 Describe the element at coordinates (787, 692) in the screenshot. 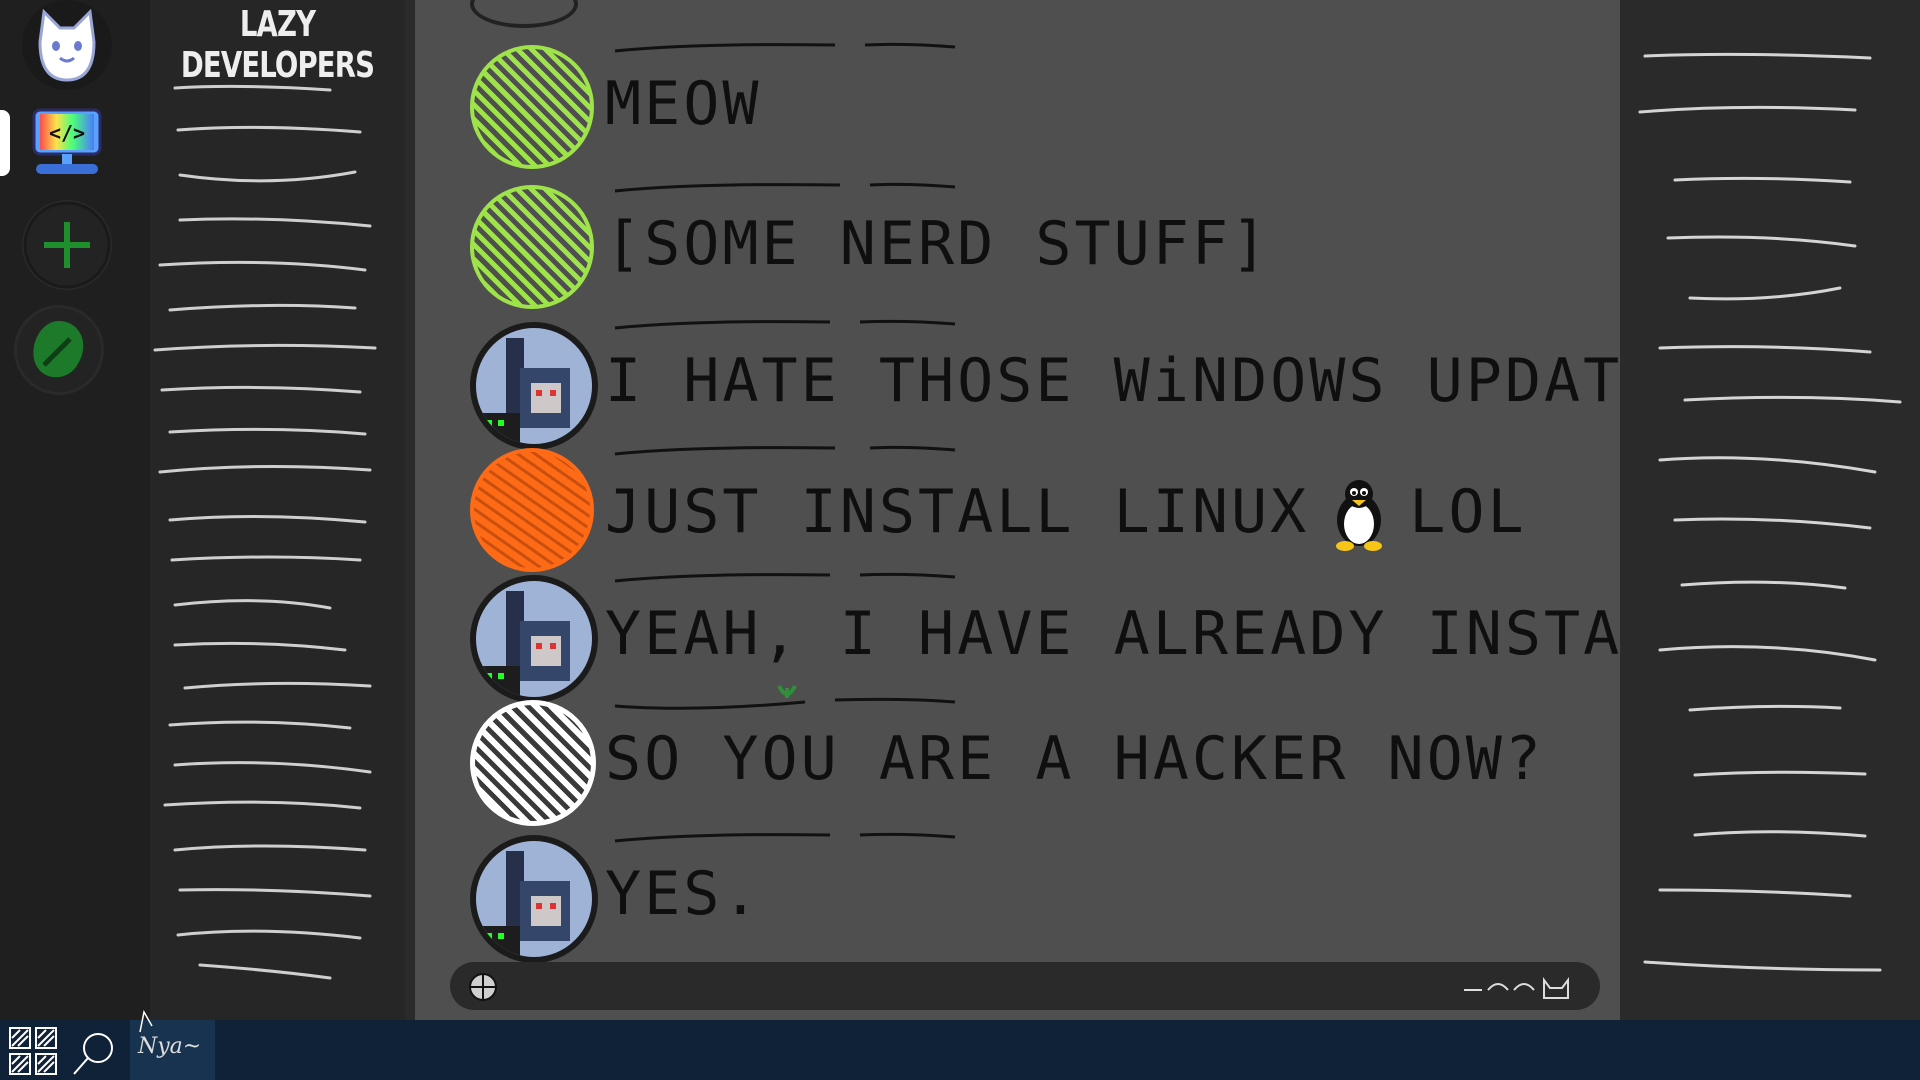

I see `reaction-icon` at that location.